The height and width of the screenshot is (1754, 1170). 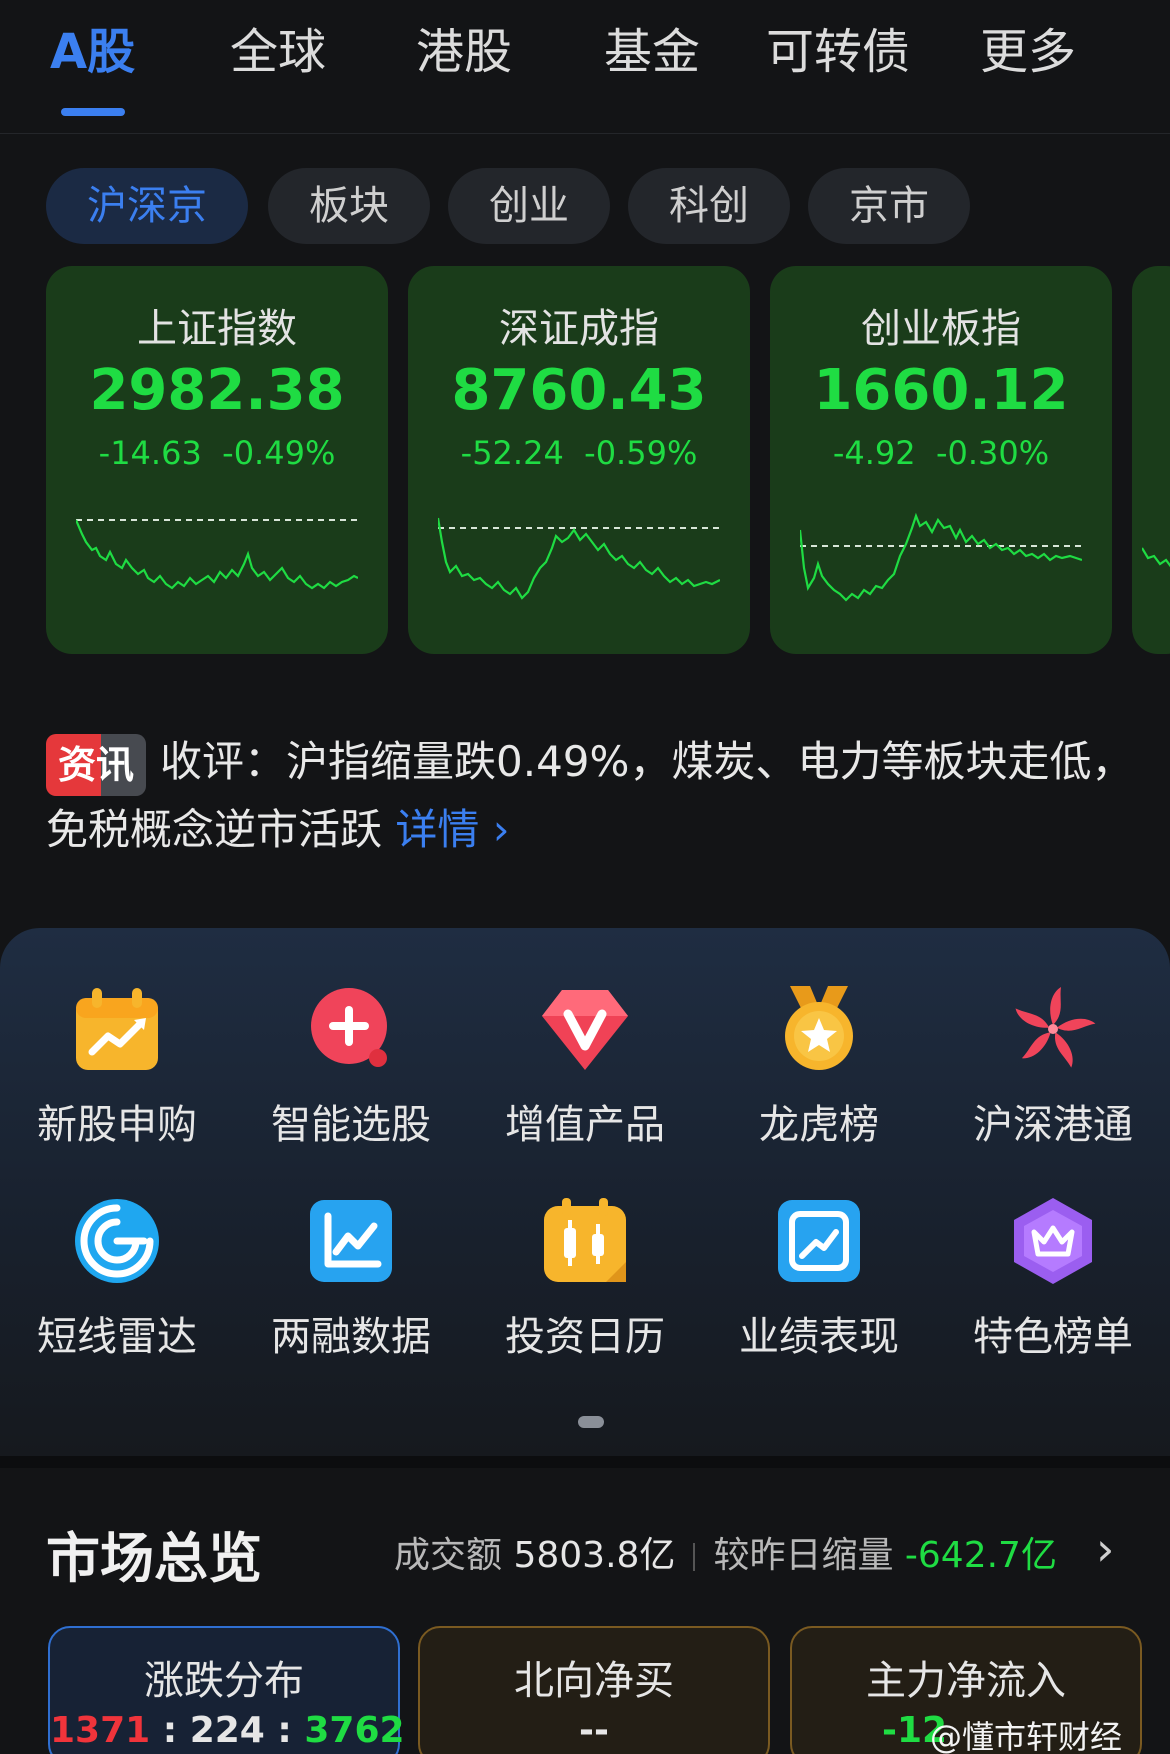 What do you see at coordinates (819, 1241) in the screenshot?
I see `trend-frame-icon` at bounding box center [819, 1241].